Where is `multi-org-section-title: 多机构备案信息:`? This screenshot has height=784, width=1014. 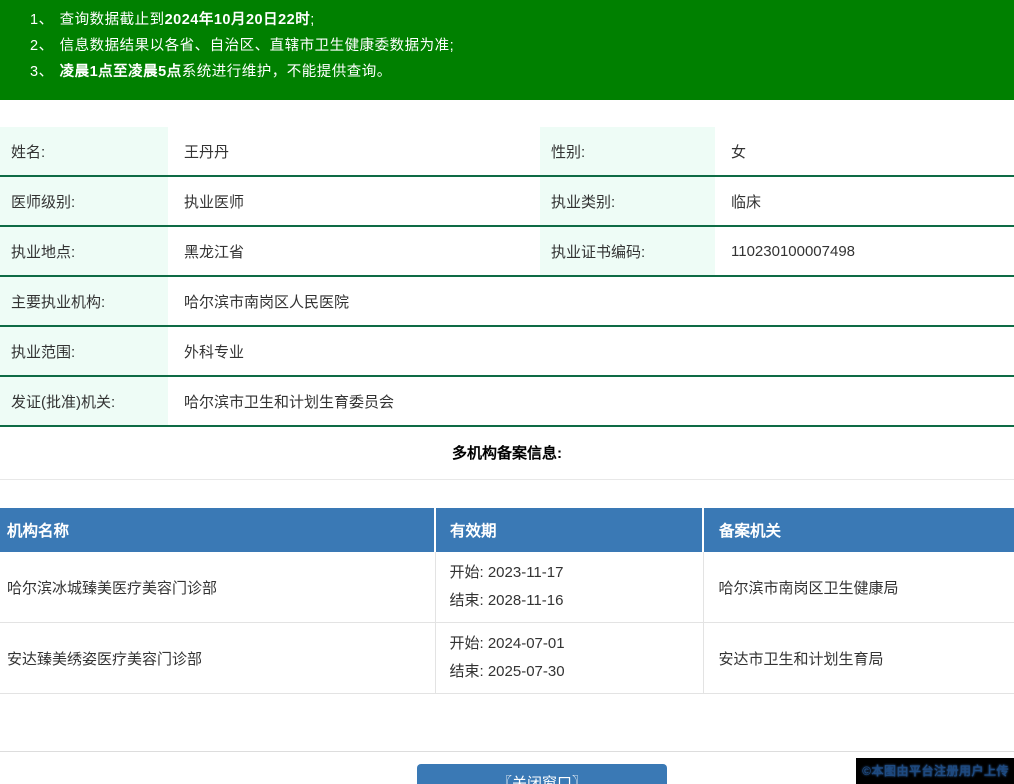 multi-org-section-title: 多机构备案信息: is located at coordinates (507, 453).